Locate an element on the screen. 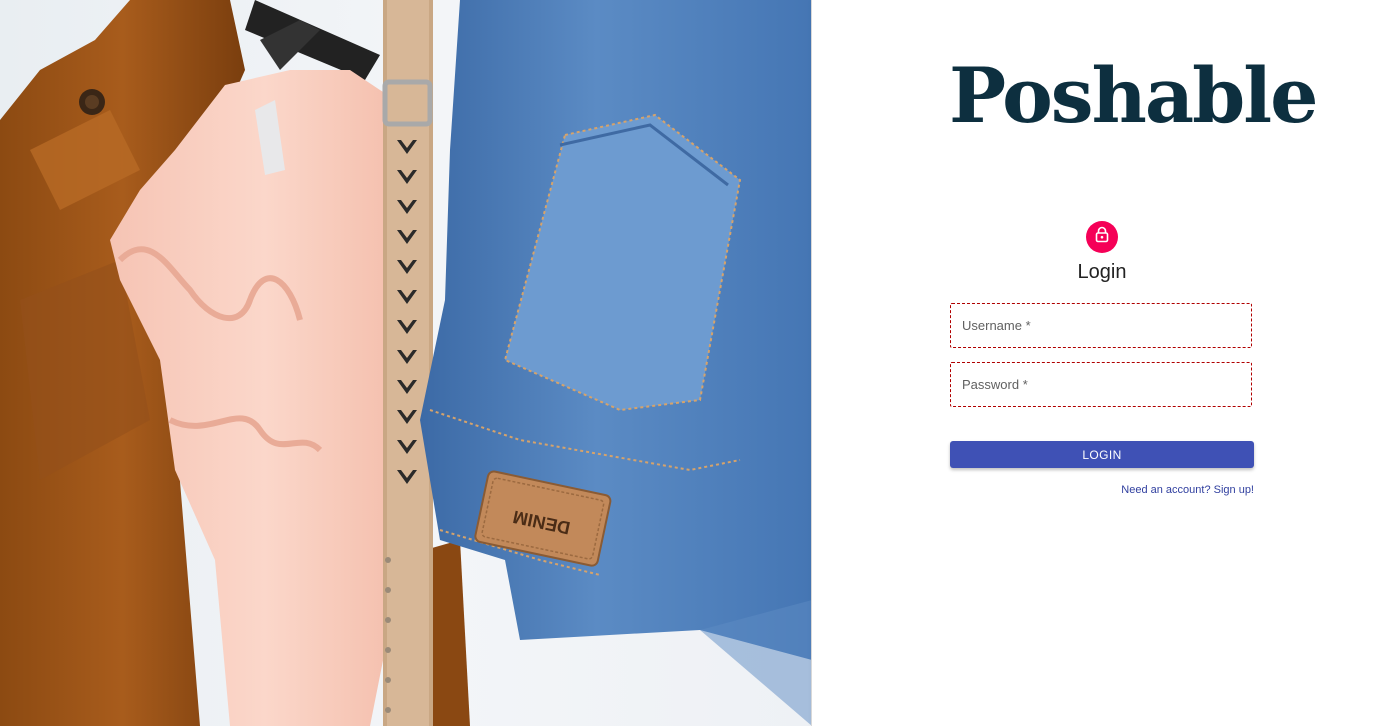  username-input is located at coordinates (1101, 325).